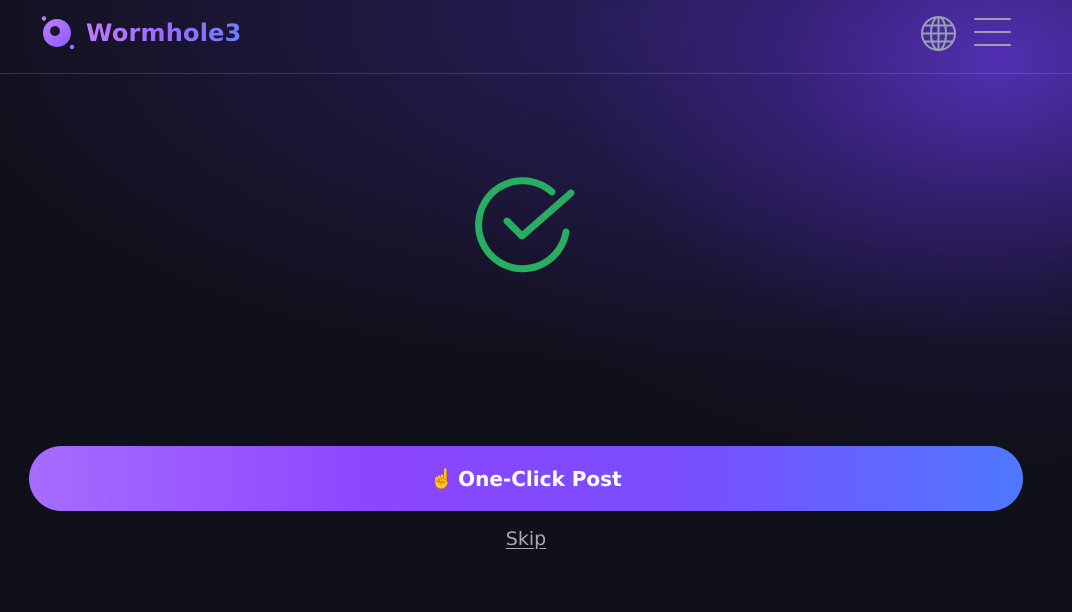 This screenshot has height=612, width=1072. What do you see at coordinates (164, 33) in the screenshot?
I see `brand-name: Wormhole3` at bounding box center [164, 33].